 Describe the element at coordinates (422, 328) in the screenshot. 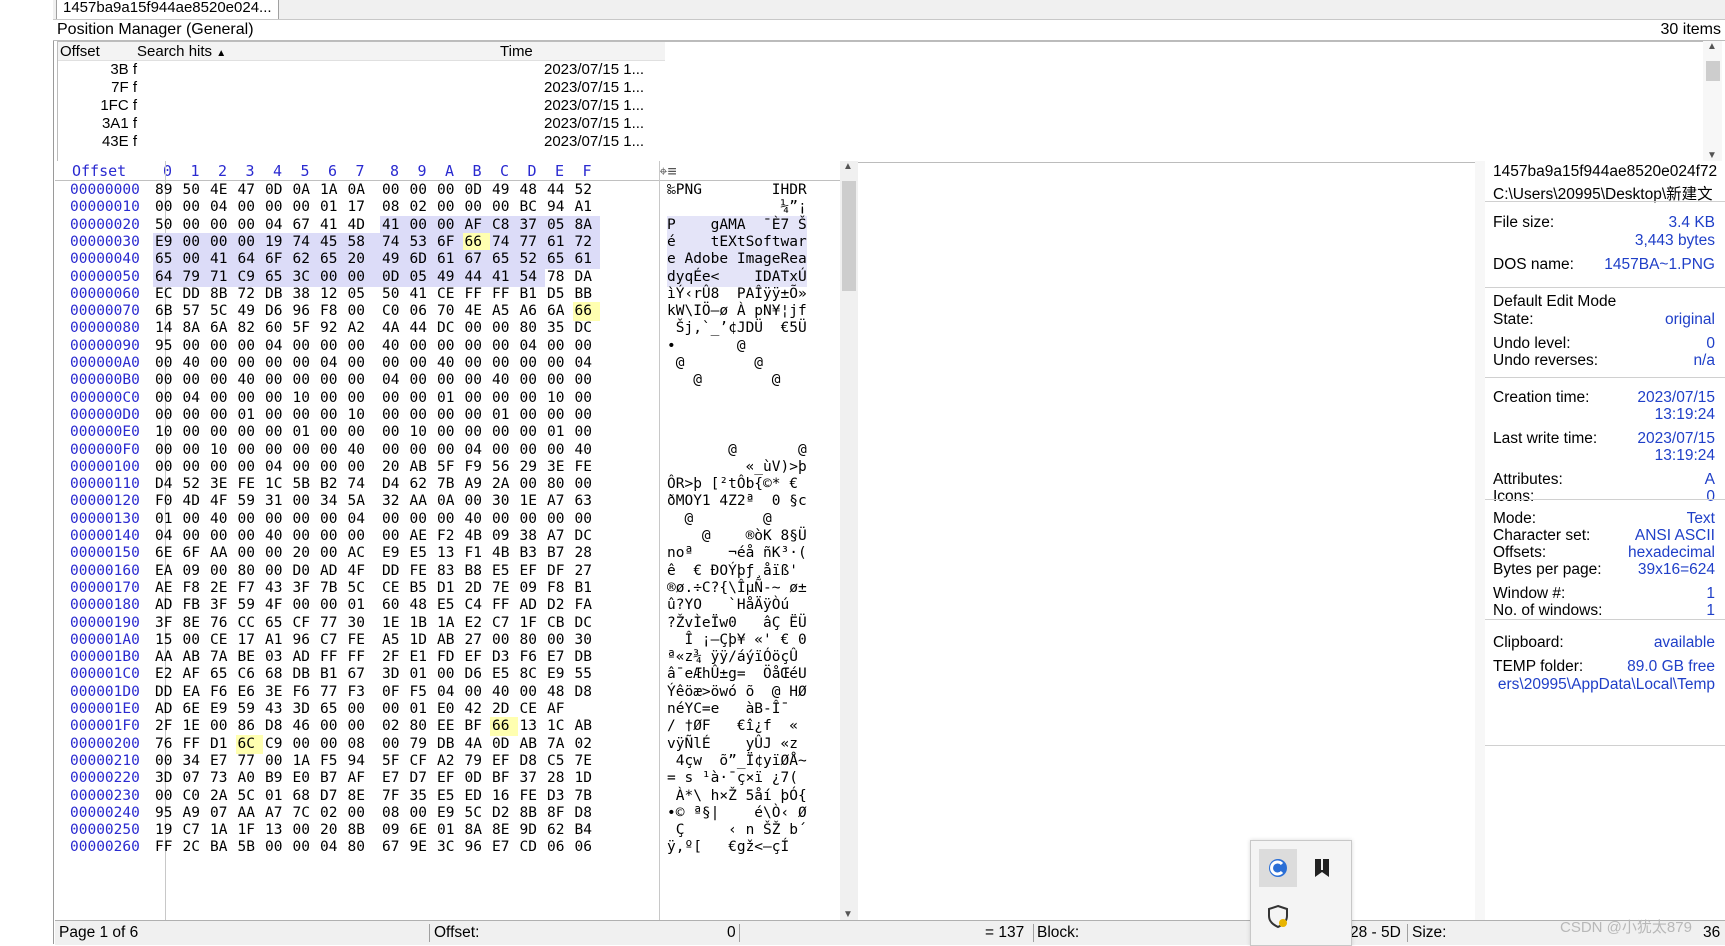

I see `hex-byte: 44` at that location.